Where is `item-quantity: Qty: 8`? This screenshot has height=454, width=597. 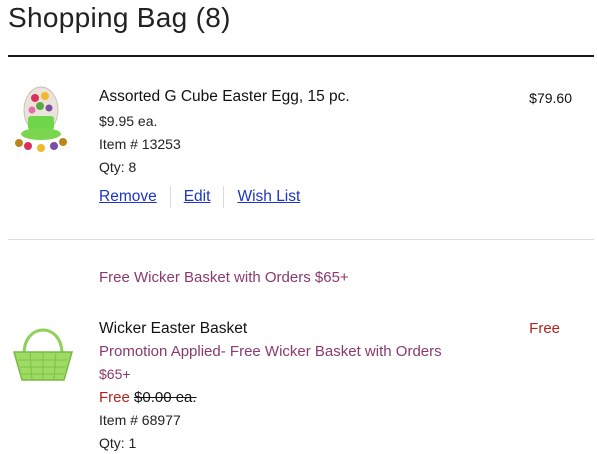 item-quantity: Qty: 8 is located at coordinates (118, 167).